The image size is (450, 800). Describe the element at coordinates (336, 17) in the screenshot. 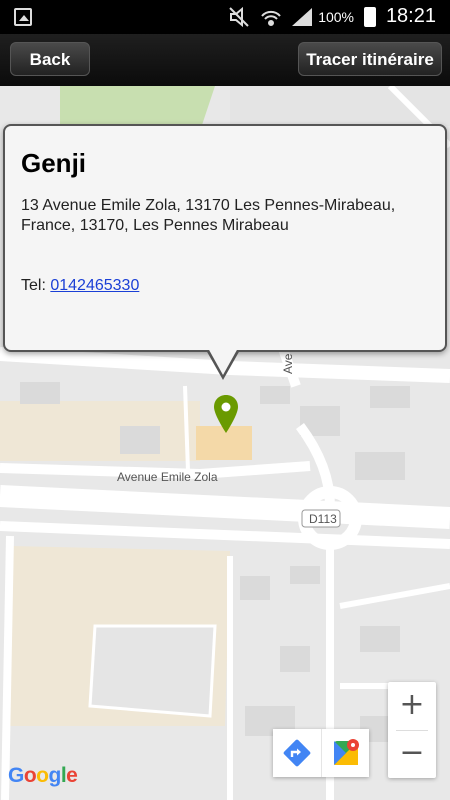

I see `battery-percent: 100%` at that location.